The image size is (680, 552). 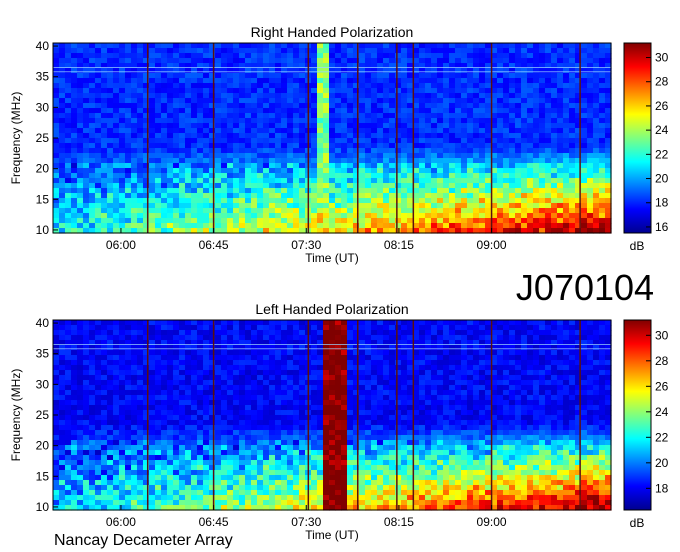 What do you see at coordinates (646, 424) in the screenshot?
I see `colorbar: 18 20 22 24 26 28 30 dB` at bounding box center [646, 424].